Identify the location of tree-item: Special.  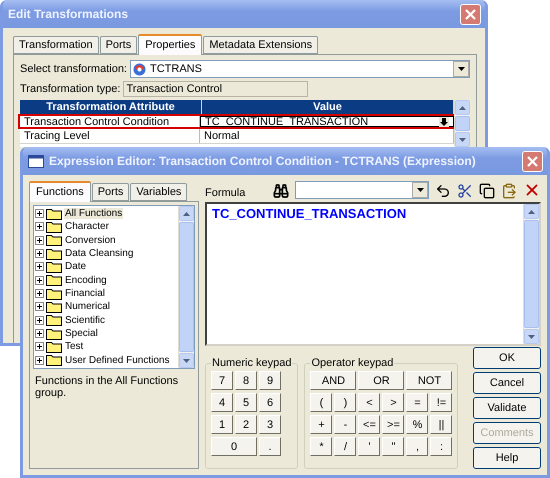
(81, 334).